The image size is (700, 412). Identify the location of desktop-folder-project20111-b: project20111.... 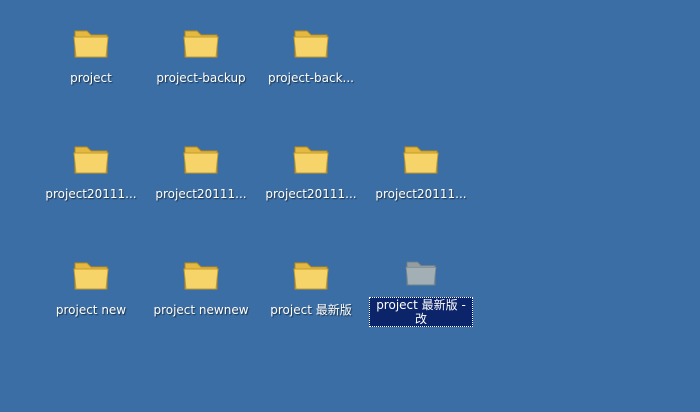
(201, 166).